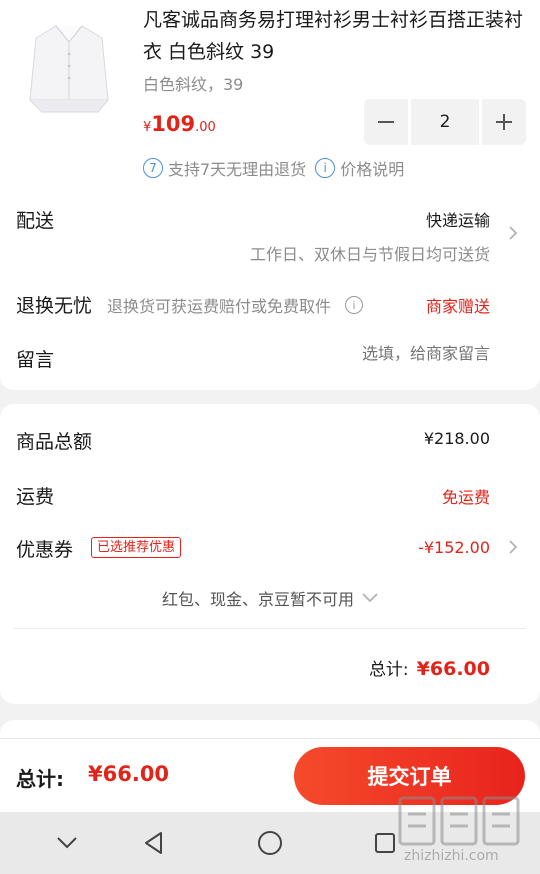 This screenshot has width=540, height=874. I want to click on quantity-value: 2, so click(445, 122).